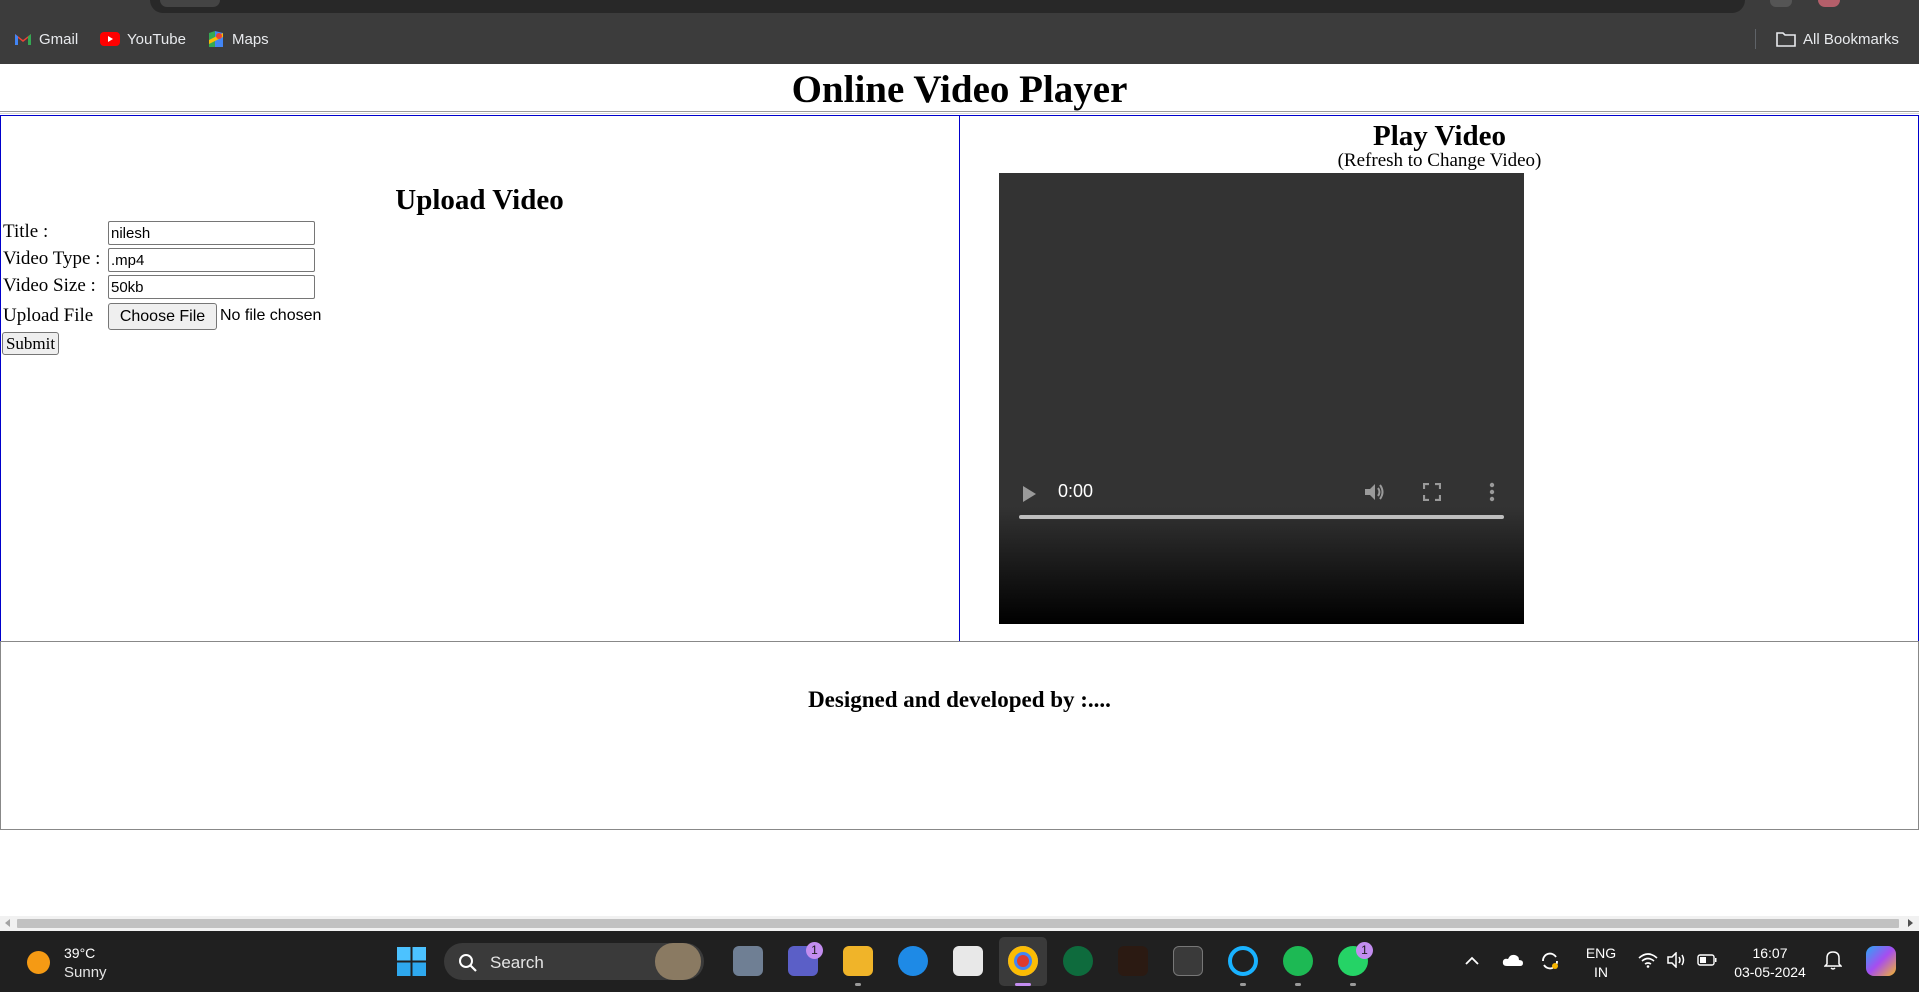  What do you see at coordinates (1188, 961) in the screenshot?
I see `terminal-icon` at bounding box center [1188, 961].